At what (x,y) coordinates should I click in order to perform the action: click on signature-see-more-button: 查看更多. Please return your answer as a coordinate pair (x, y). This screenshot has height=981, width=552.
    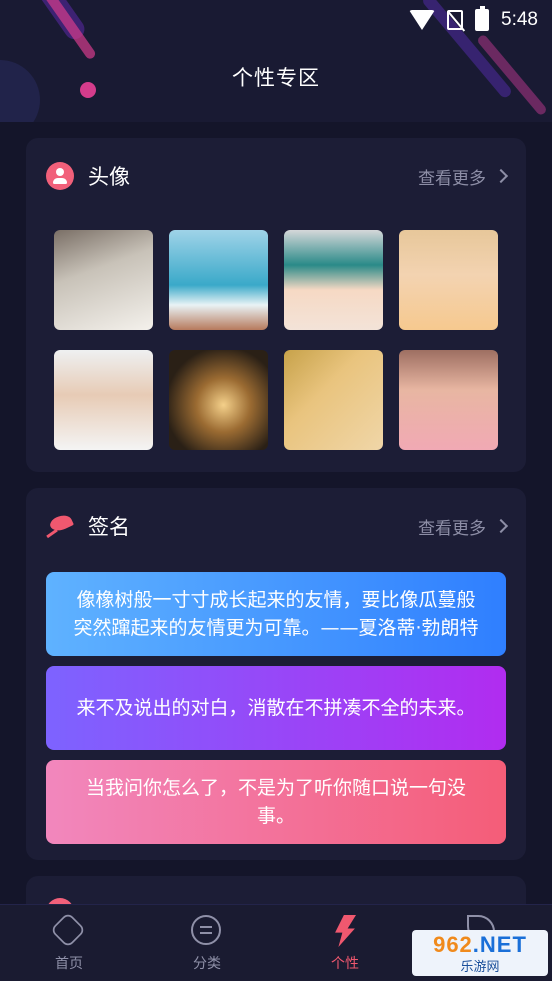
    Looking at the image, I should click on (463, 526).